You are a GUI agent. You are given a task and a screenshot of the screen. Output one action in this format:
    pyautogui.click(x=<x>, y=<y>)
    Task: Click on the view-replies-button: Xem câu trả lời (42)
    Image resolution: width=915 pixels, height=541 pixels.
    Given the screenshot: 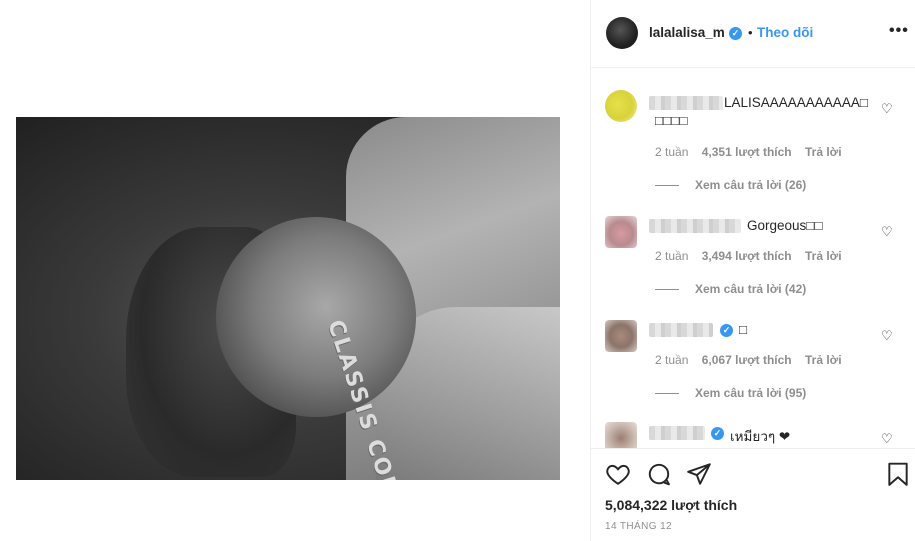 What is the action you would take?
    pyautogui.click(x=730, y=289)
    